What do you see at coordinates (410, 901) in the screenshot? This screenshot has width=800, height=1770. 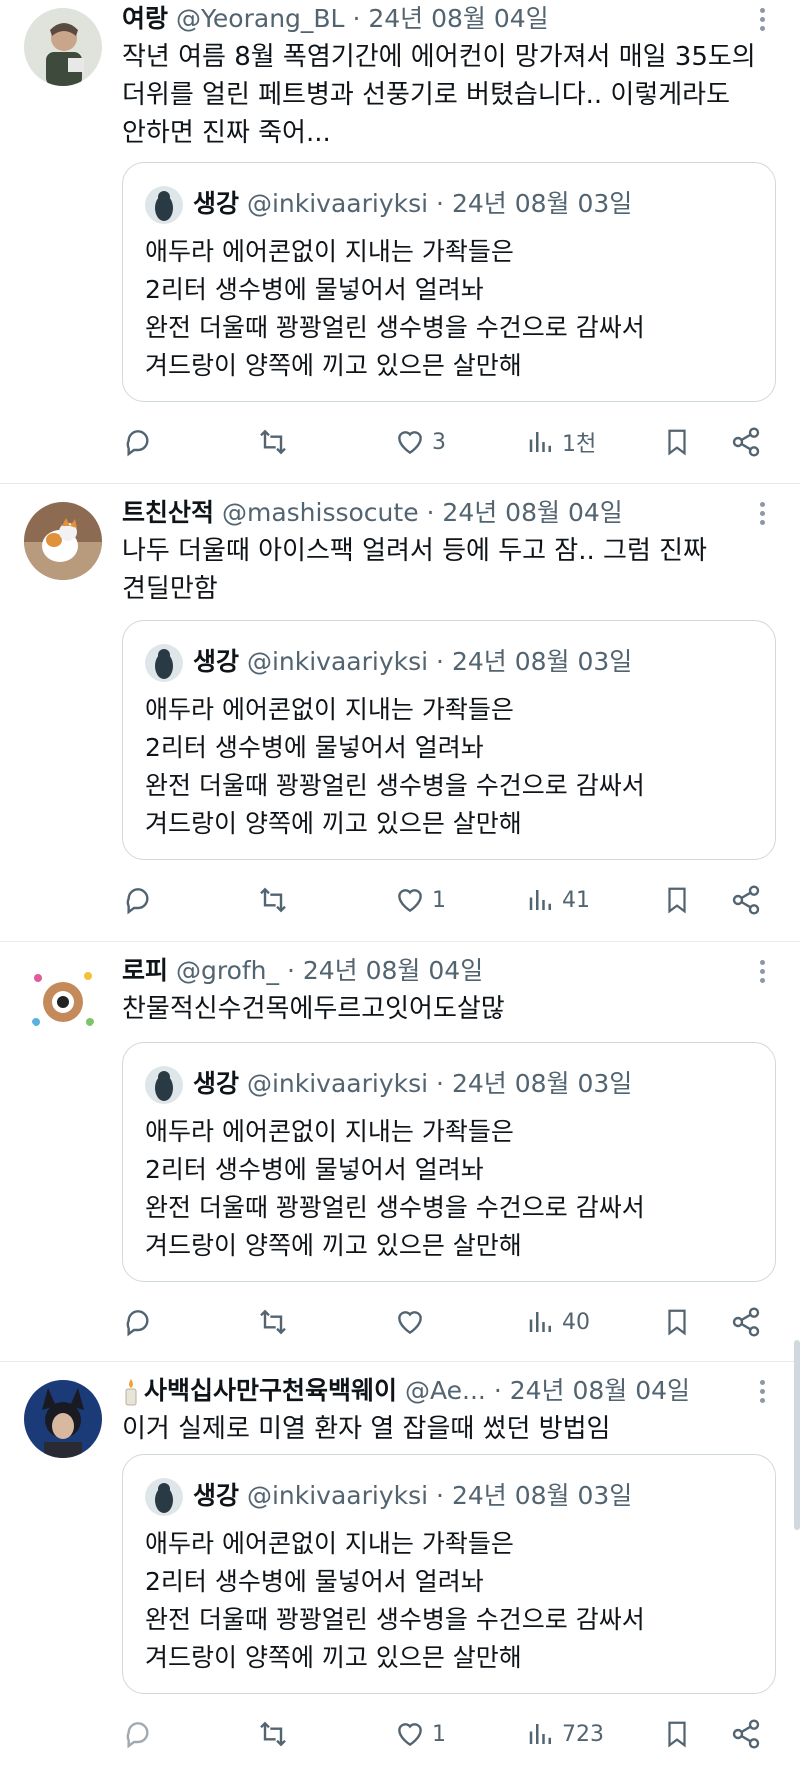 I see `heart-icon` at bounding box center [410, 901].